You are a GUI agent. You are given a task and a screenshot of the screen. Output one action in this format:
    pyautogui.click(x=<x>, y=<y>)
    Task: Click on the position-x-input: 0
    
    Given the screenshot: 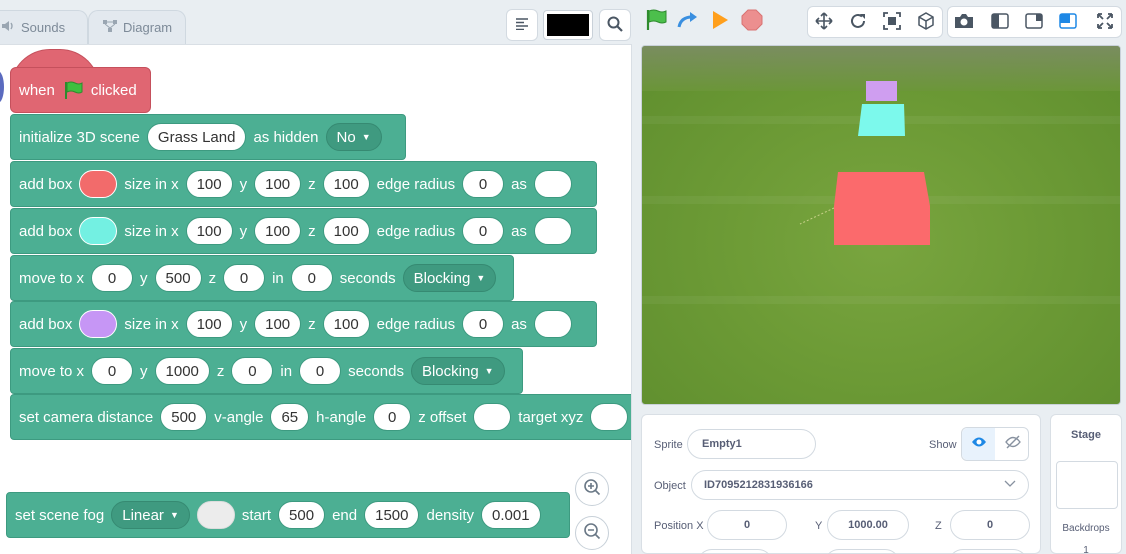 What is the action you would take?
    pyautogui.click(x=747, y=525)
    